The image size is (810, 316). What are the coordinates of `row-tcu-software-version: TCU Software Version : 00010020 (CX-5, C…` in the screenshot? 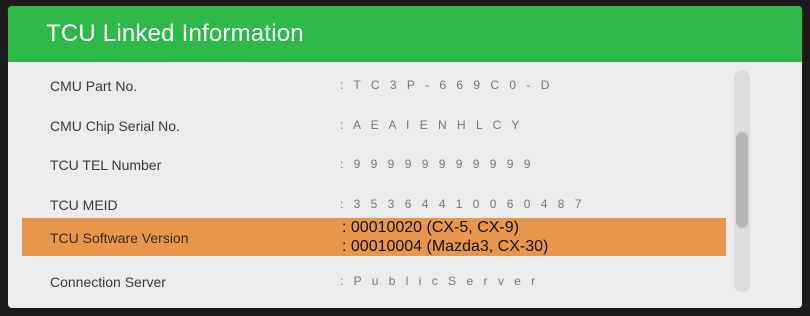 It's located at (374, 237).